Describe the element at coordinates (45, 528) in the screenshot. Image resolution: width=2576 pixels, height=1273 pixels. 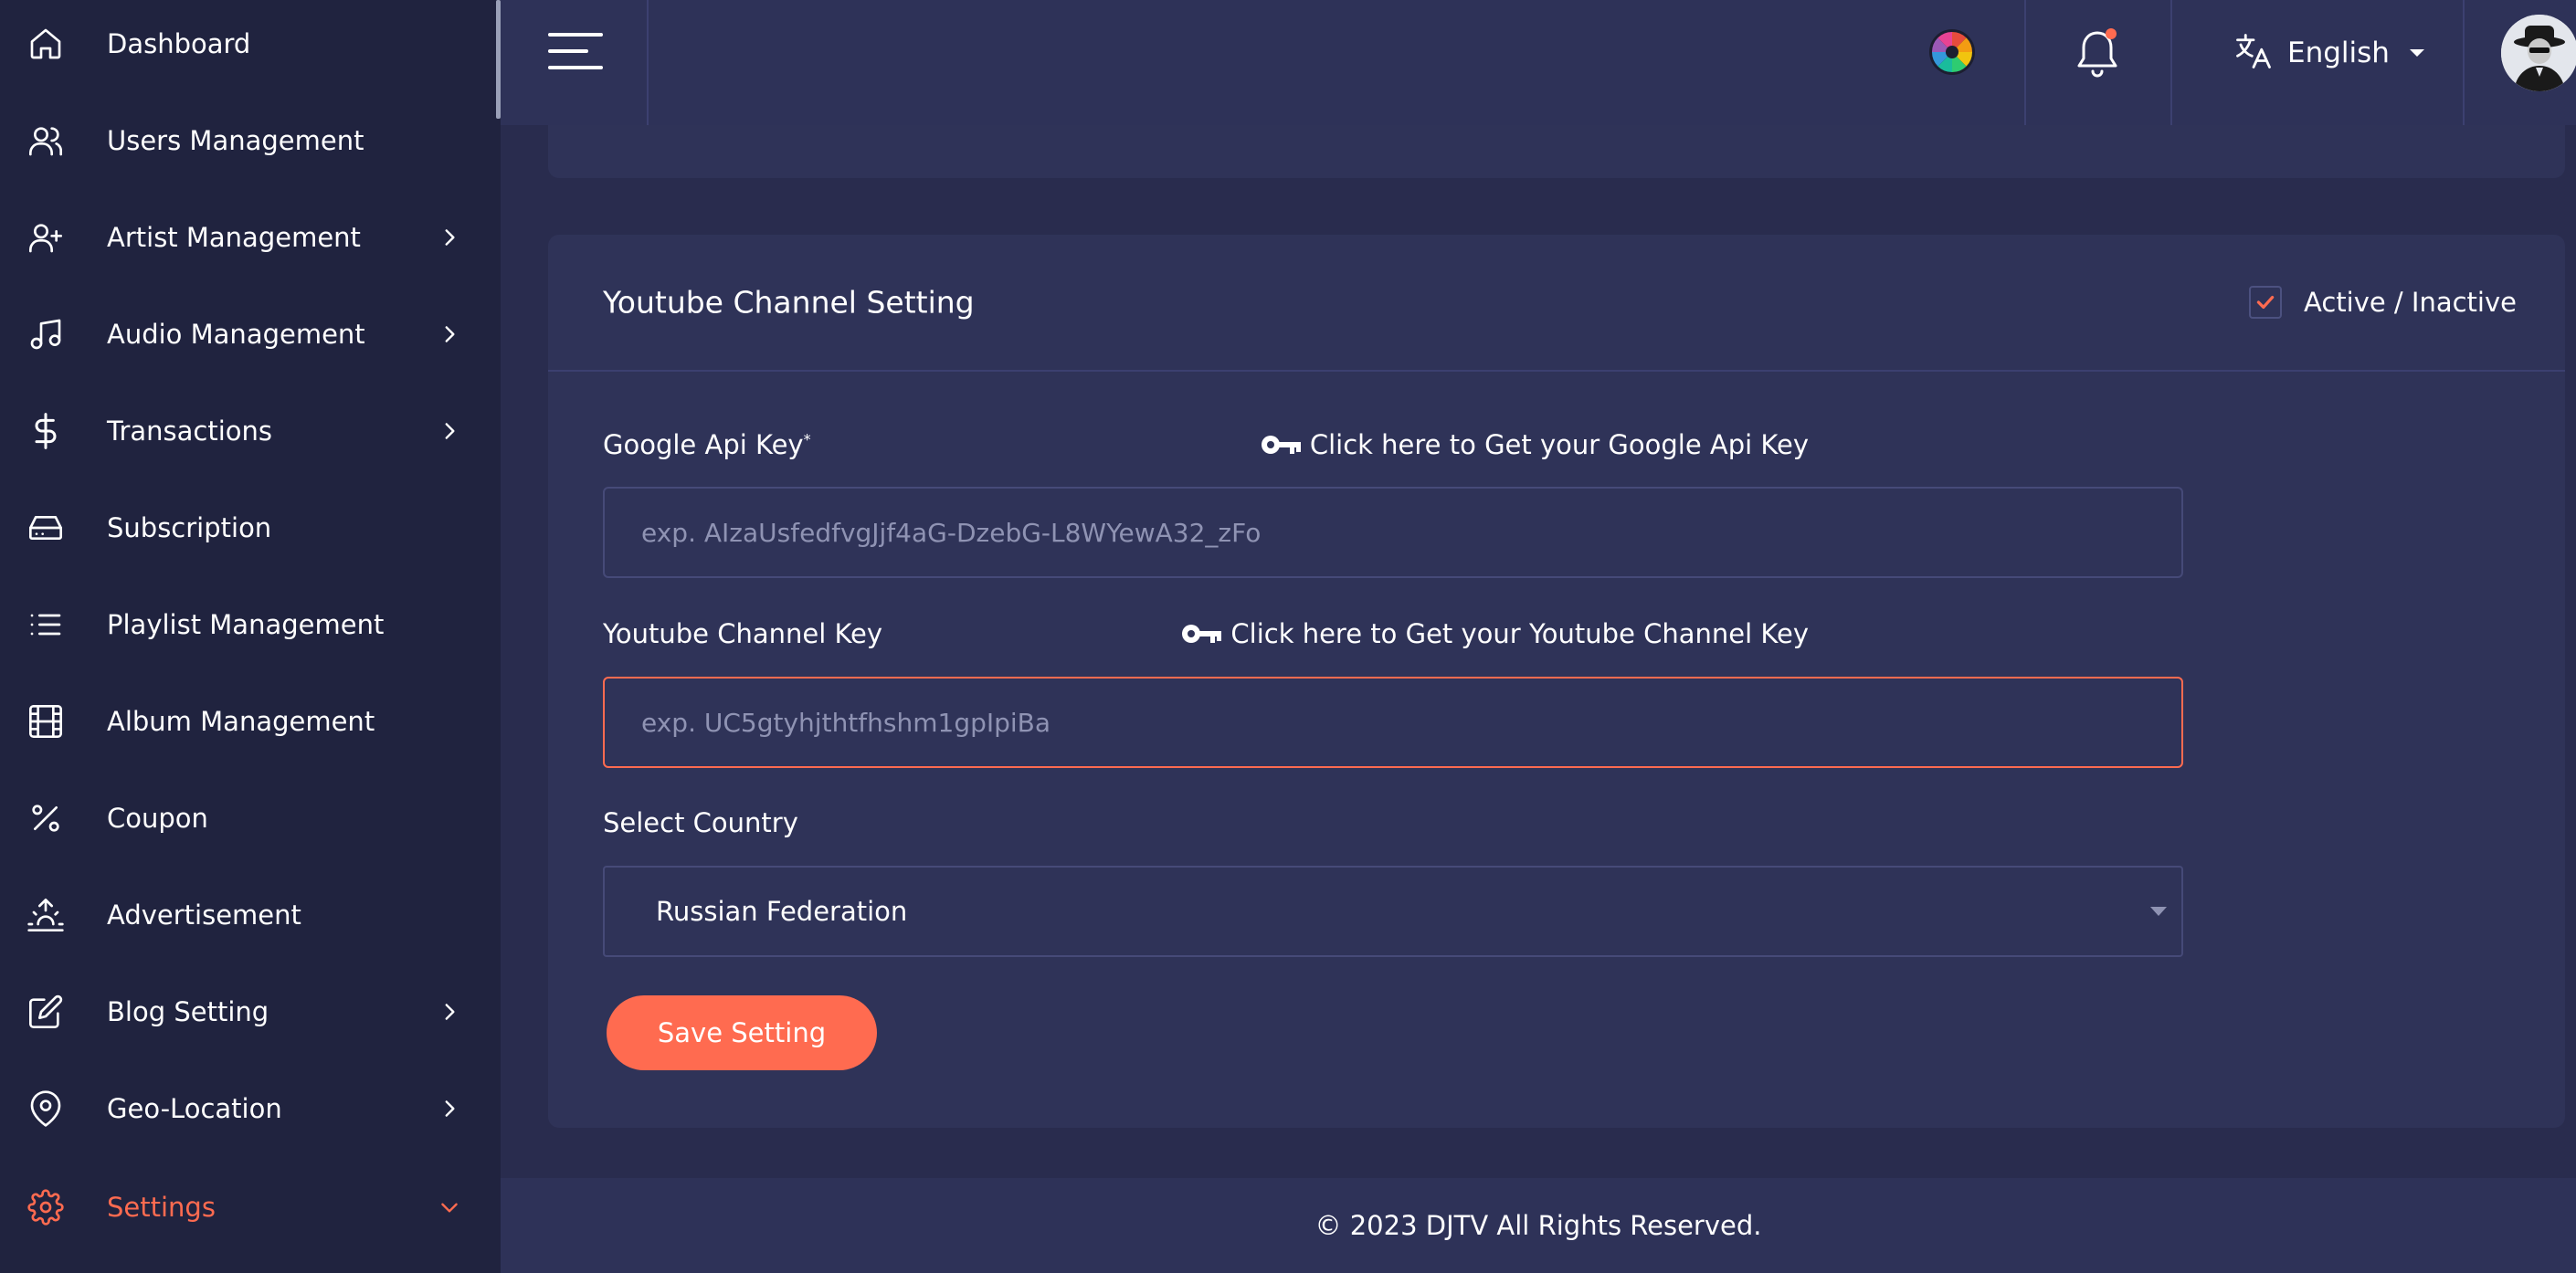
I see `hard-drive-icon` at that location.